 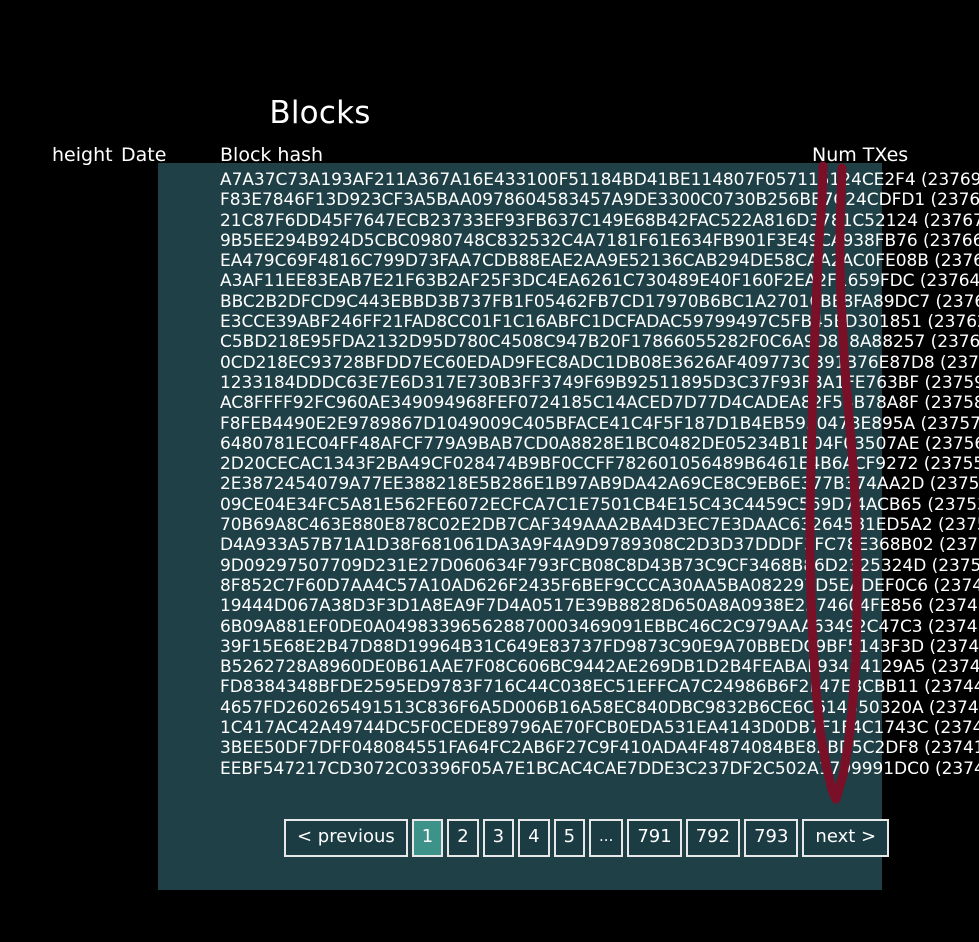 I want to click on num-txes-cell: (23747), so click(x=951, y=627).